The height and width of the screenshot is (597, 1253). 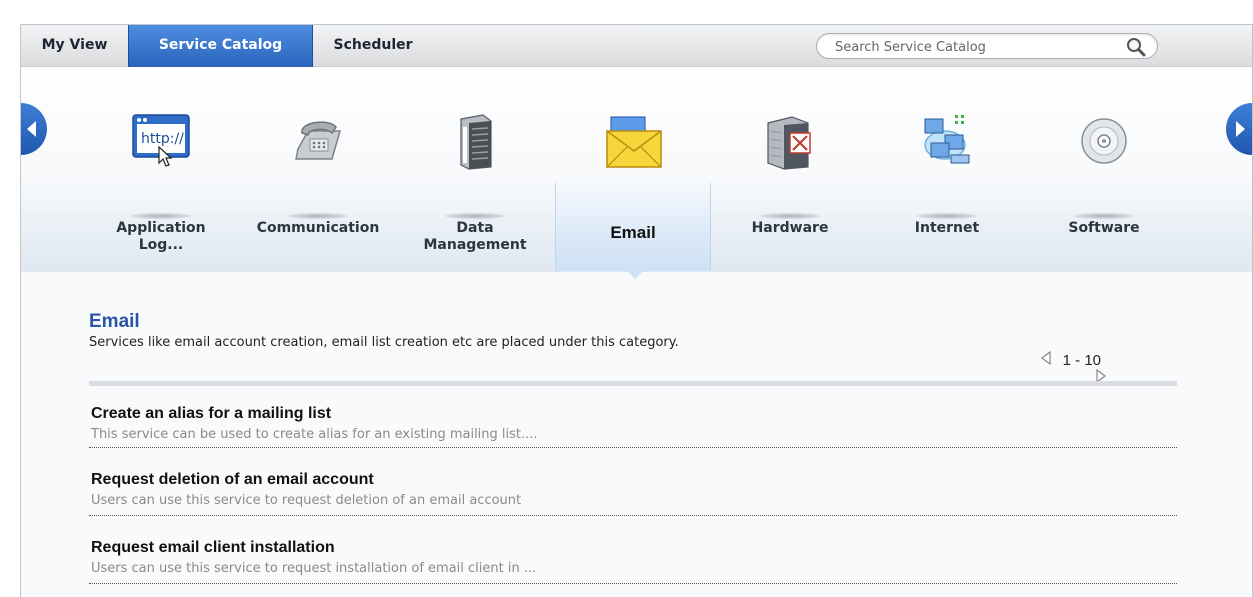 What do you see at coordinates (1240, 129) in the screenshot?
I see `chevron-right-icon` at bounding box center [1240, 129].